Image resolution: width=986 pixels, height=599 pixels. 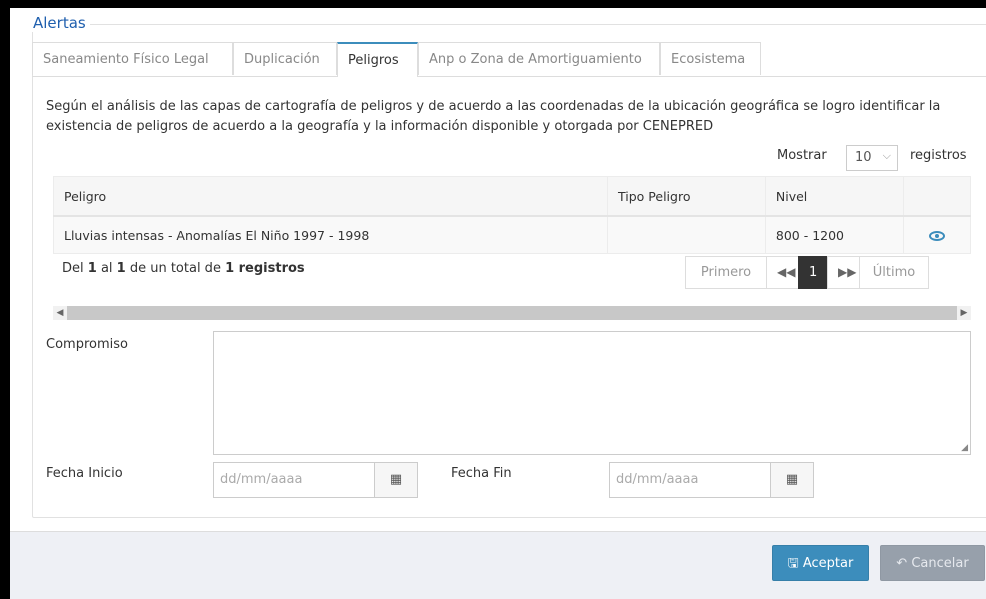 I want to click on horizontal-scrollbar: ◀ ▶, so click(x=512, y=313).